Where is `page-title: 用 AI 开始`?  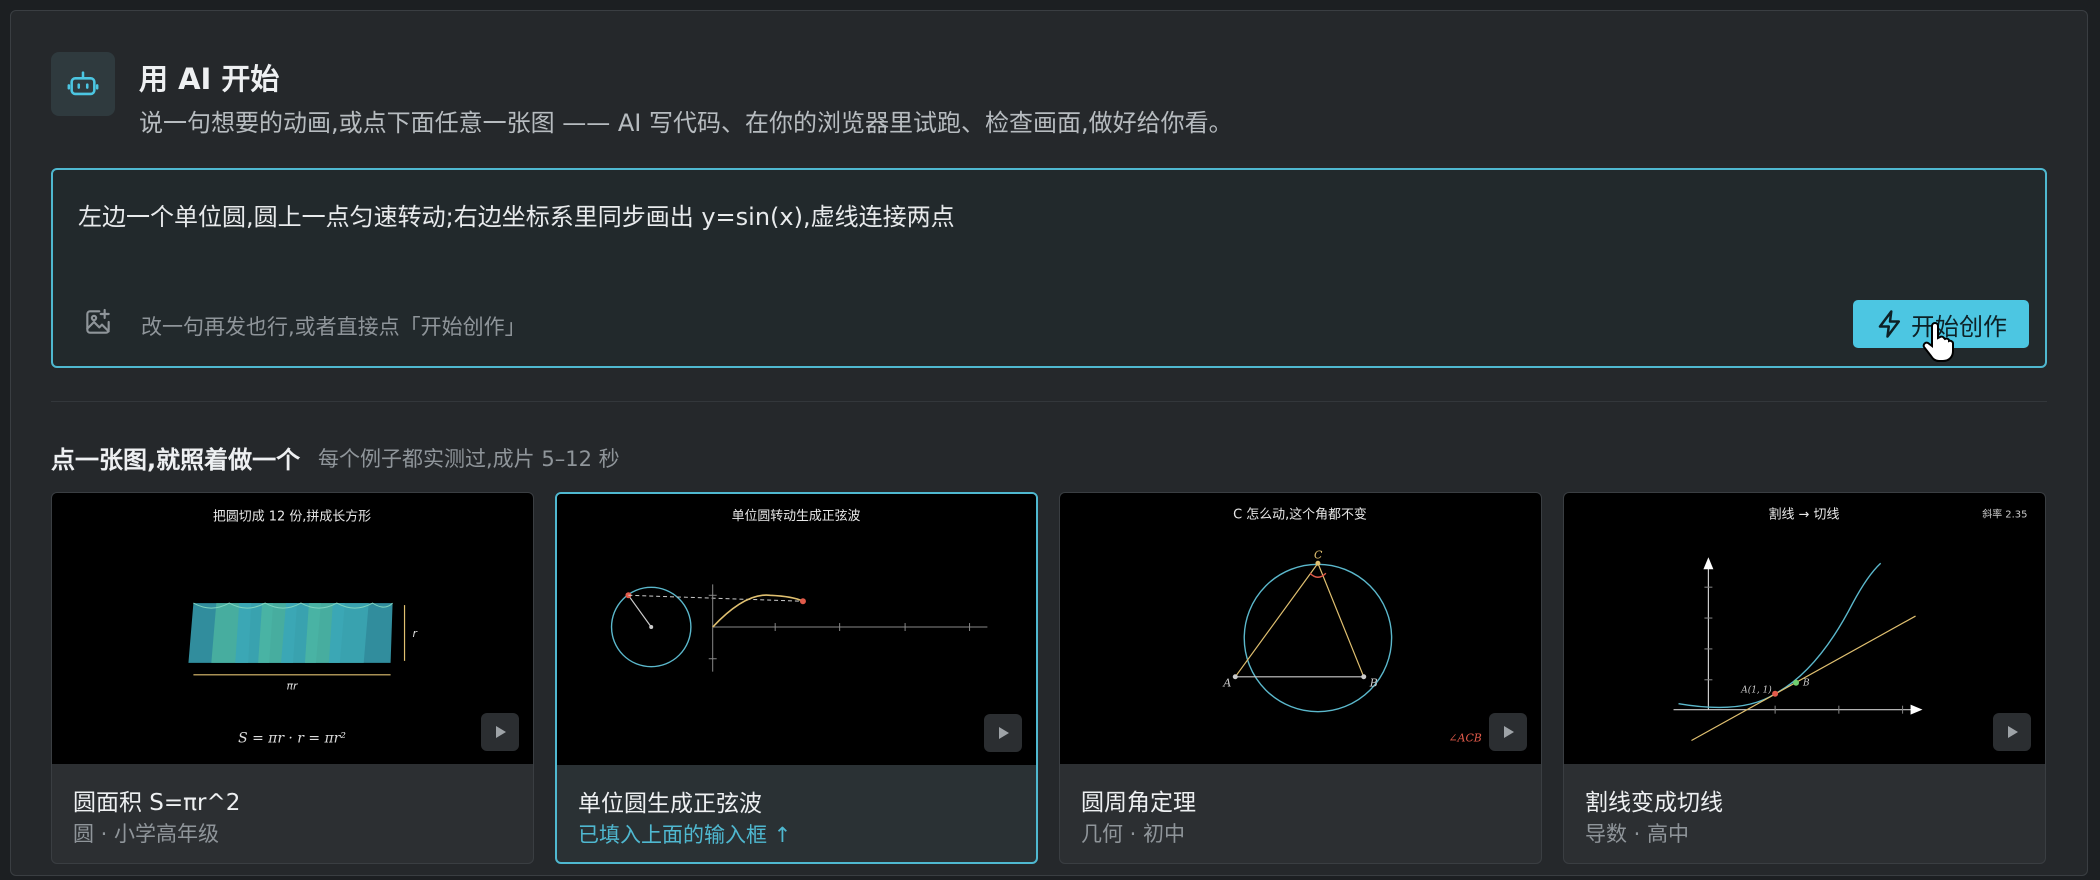
page-title: 用 AI 开始 is located at coordinates (209, 79).